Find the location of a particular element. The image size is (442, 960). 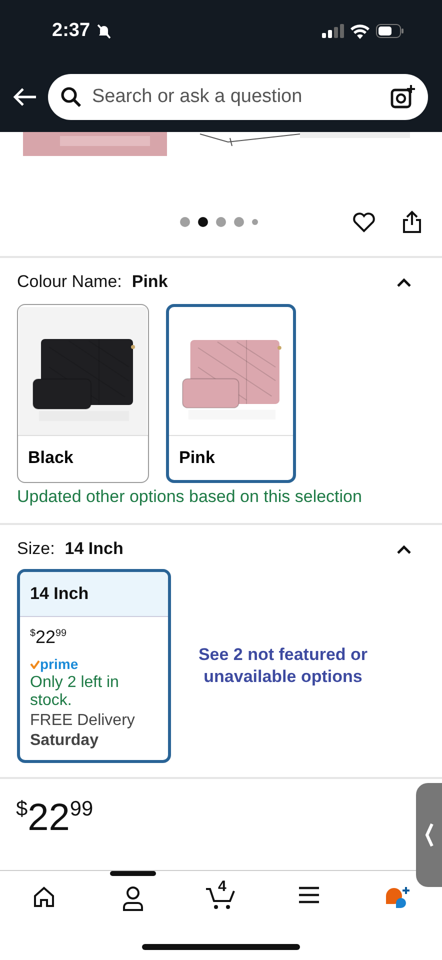

search-bar: Search or ask a question is located at coordinates (238, 97).